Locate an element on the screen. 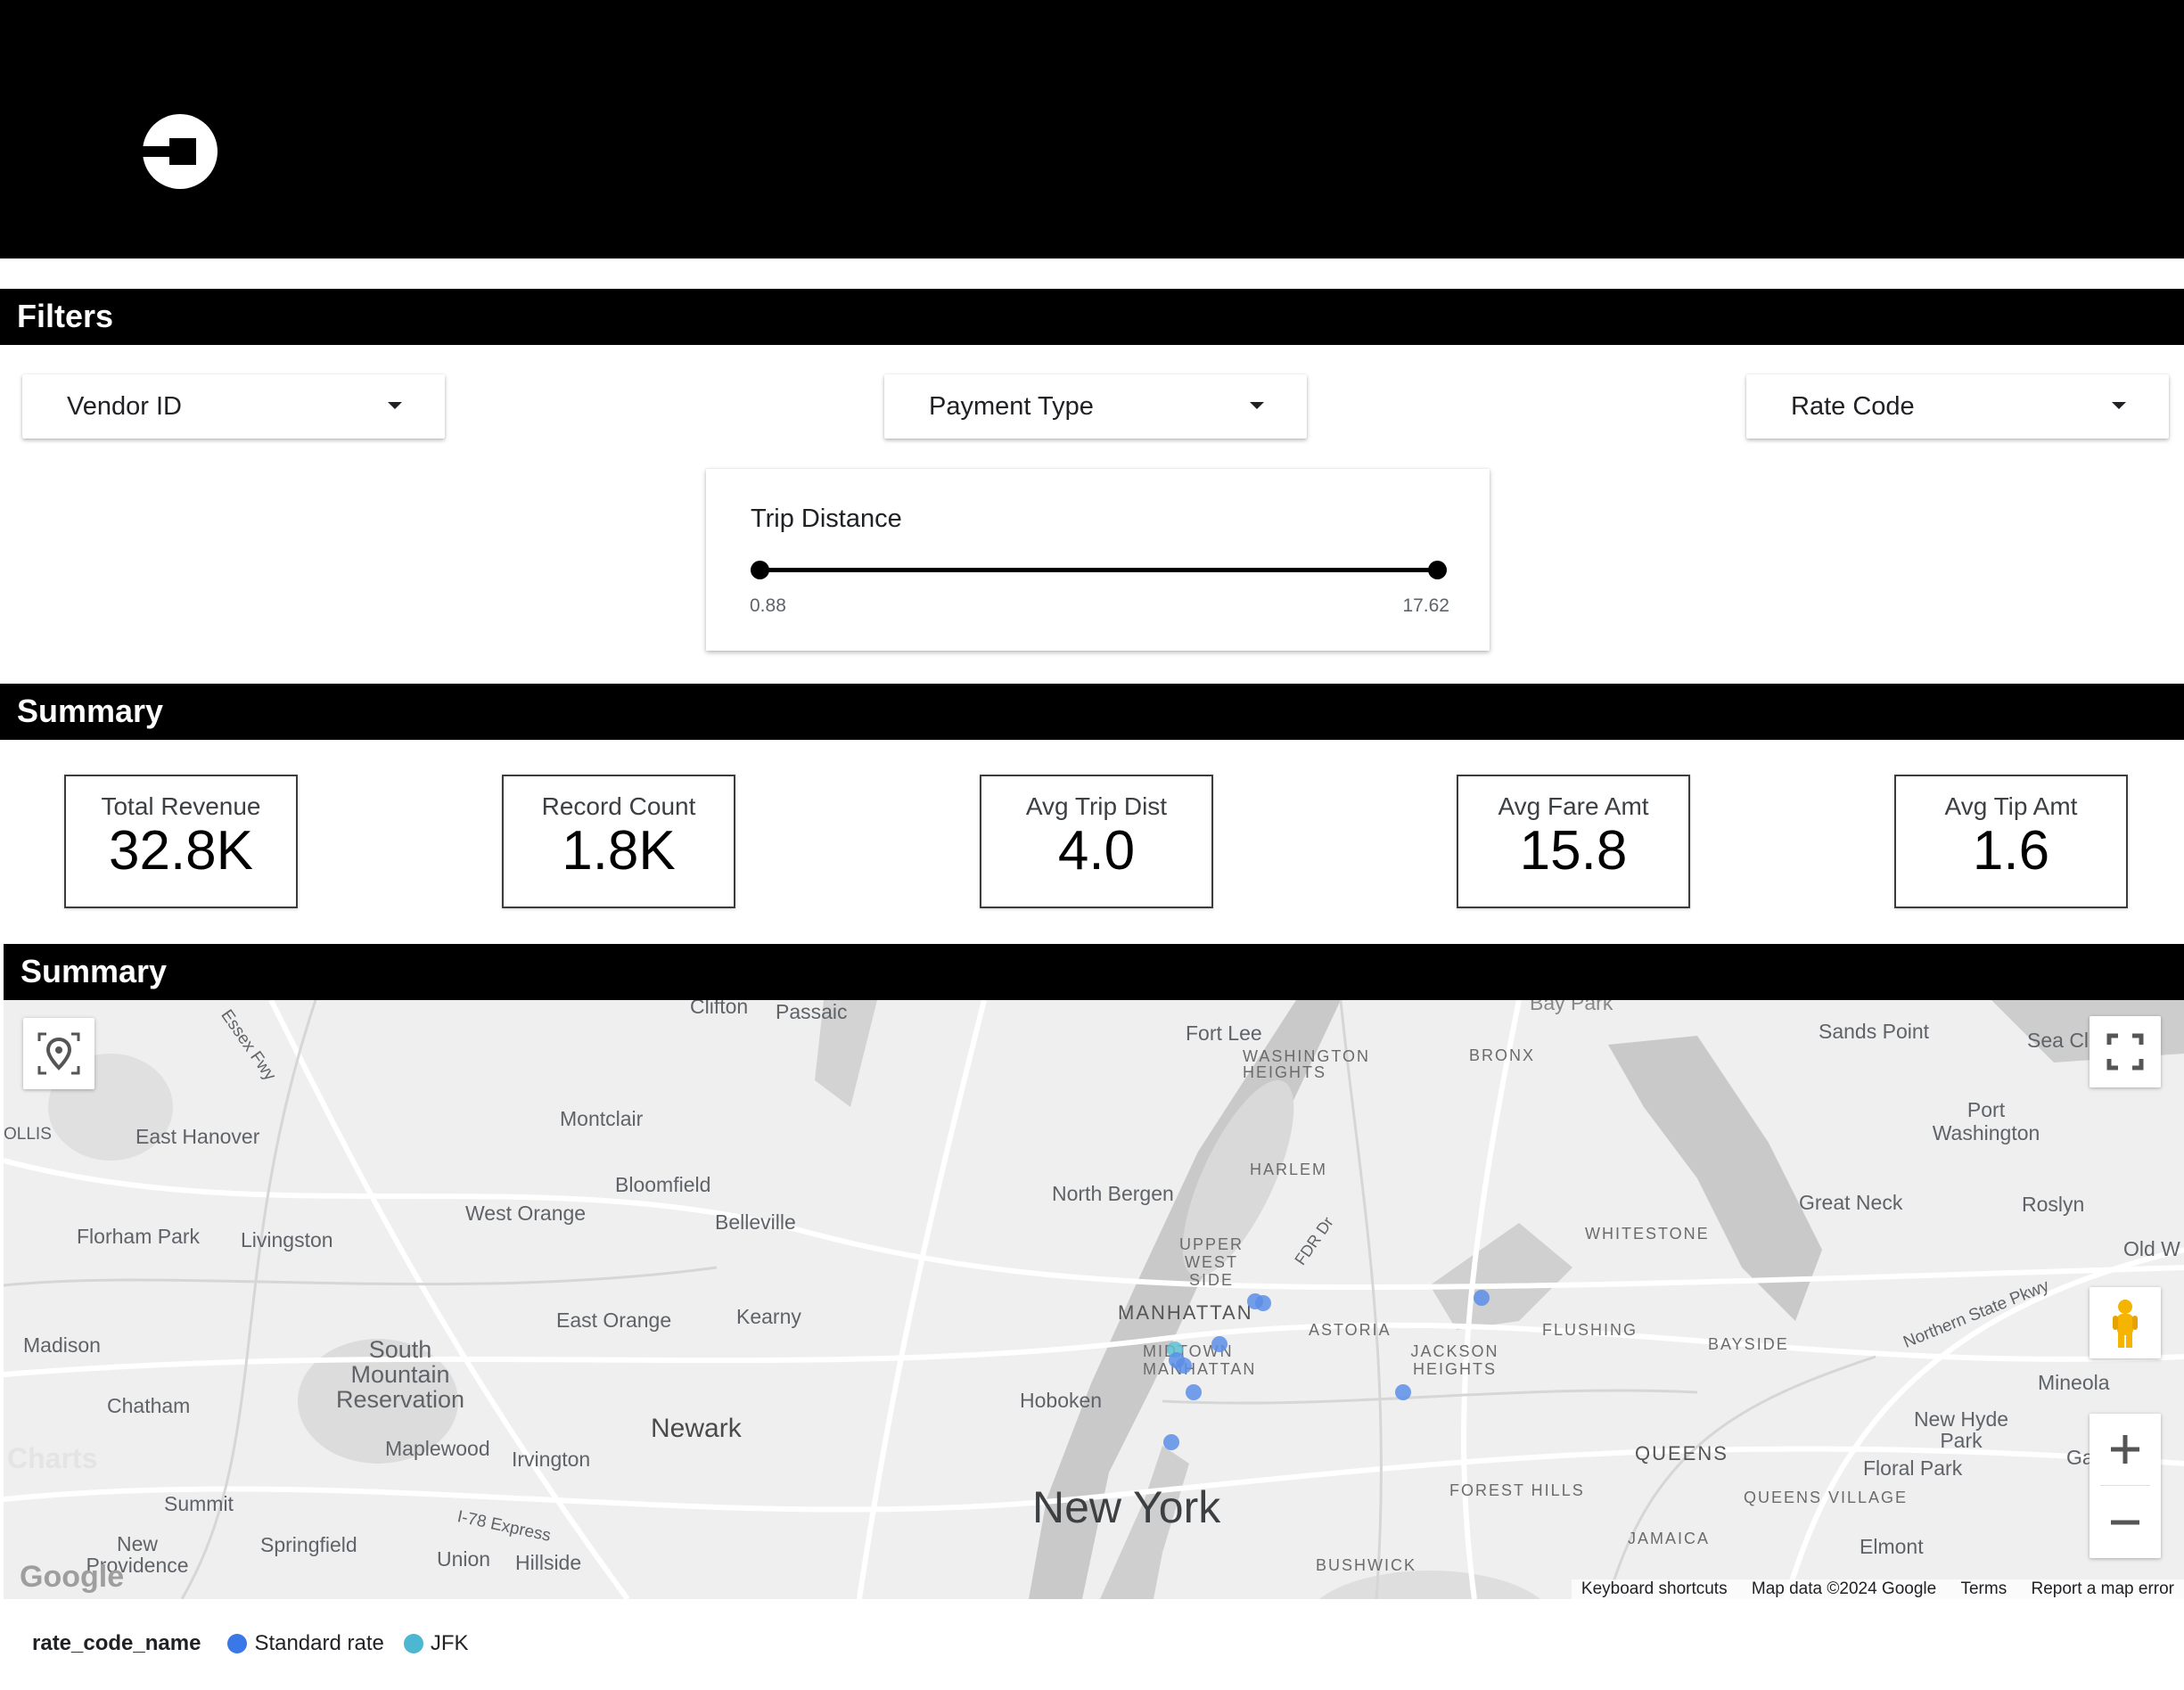  map-label-ollis: OLLIS is located at coordinates (28, 1134).